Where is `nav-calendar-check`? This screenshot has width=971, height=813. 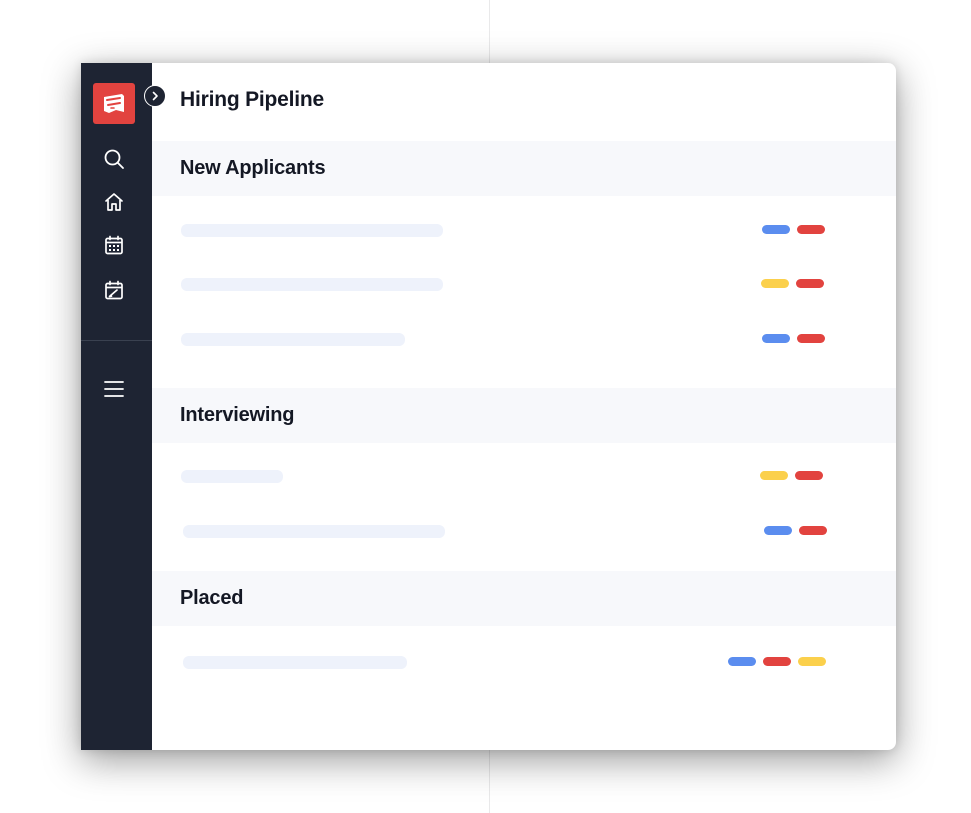 nav-calendar-check is located at coordinates (114, 290).